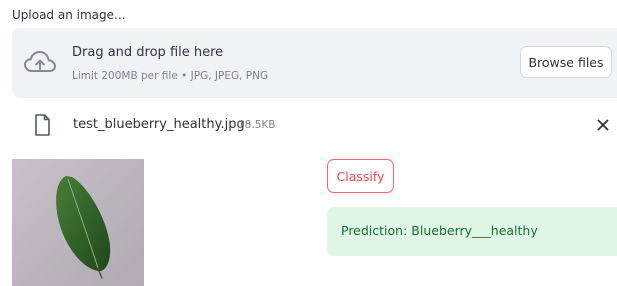 This screenshot has height=286, width=617. What do you see at coordinates (314, 125) in the screenshot?
I see `uploaded-file-row: test_blueberry_healthy.jpg 18.5KB` at bounding box center [314, 125].